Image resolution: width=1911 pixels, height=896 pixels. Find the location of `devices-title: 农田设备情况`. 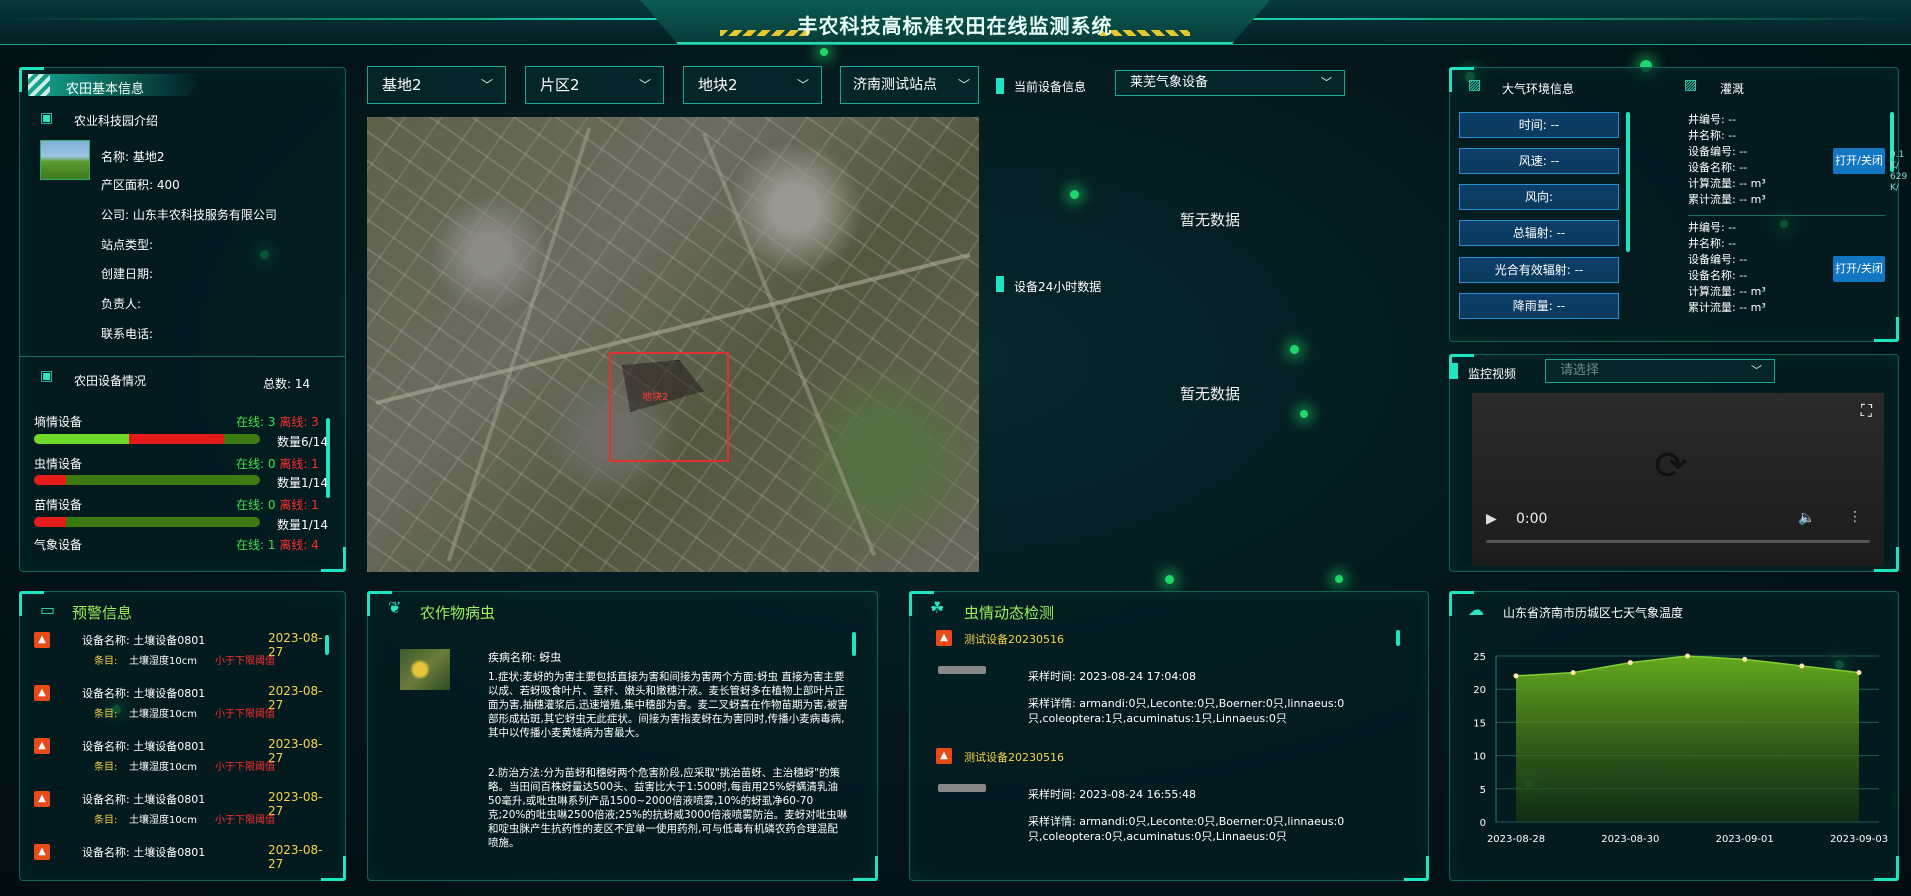

devices-title: 农田设备情况 is located at coordinates (110, 381).